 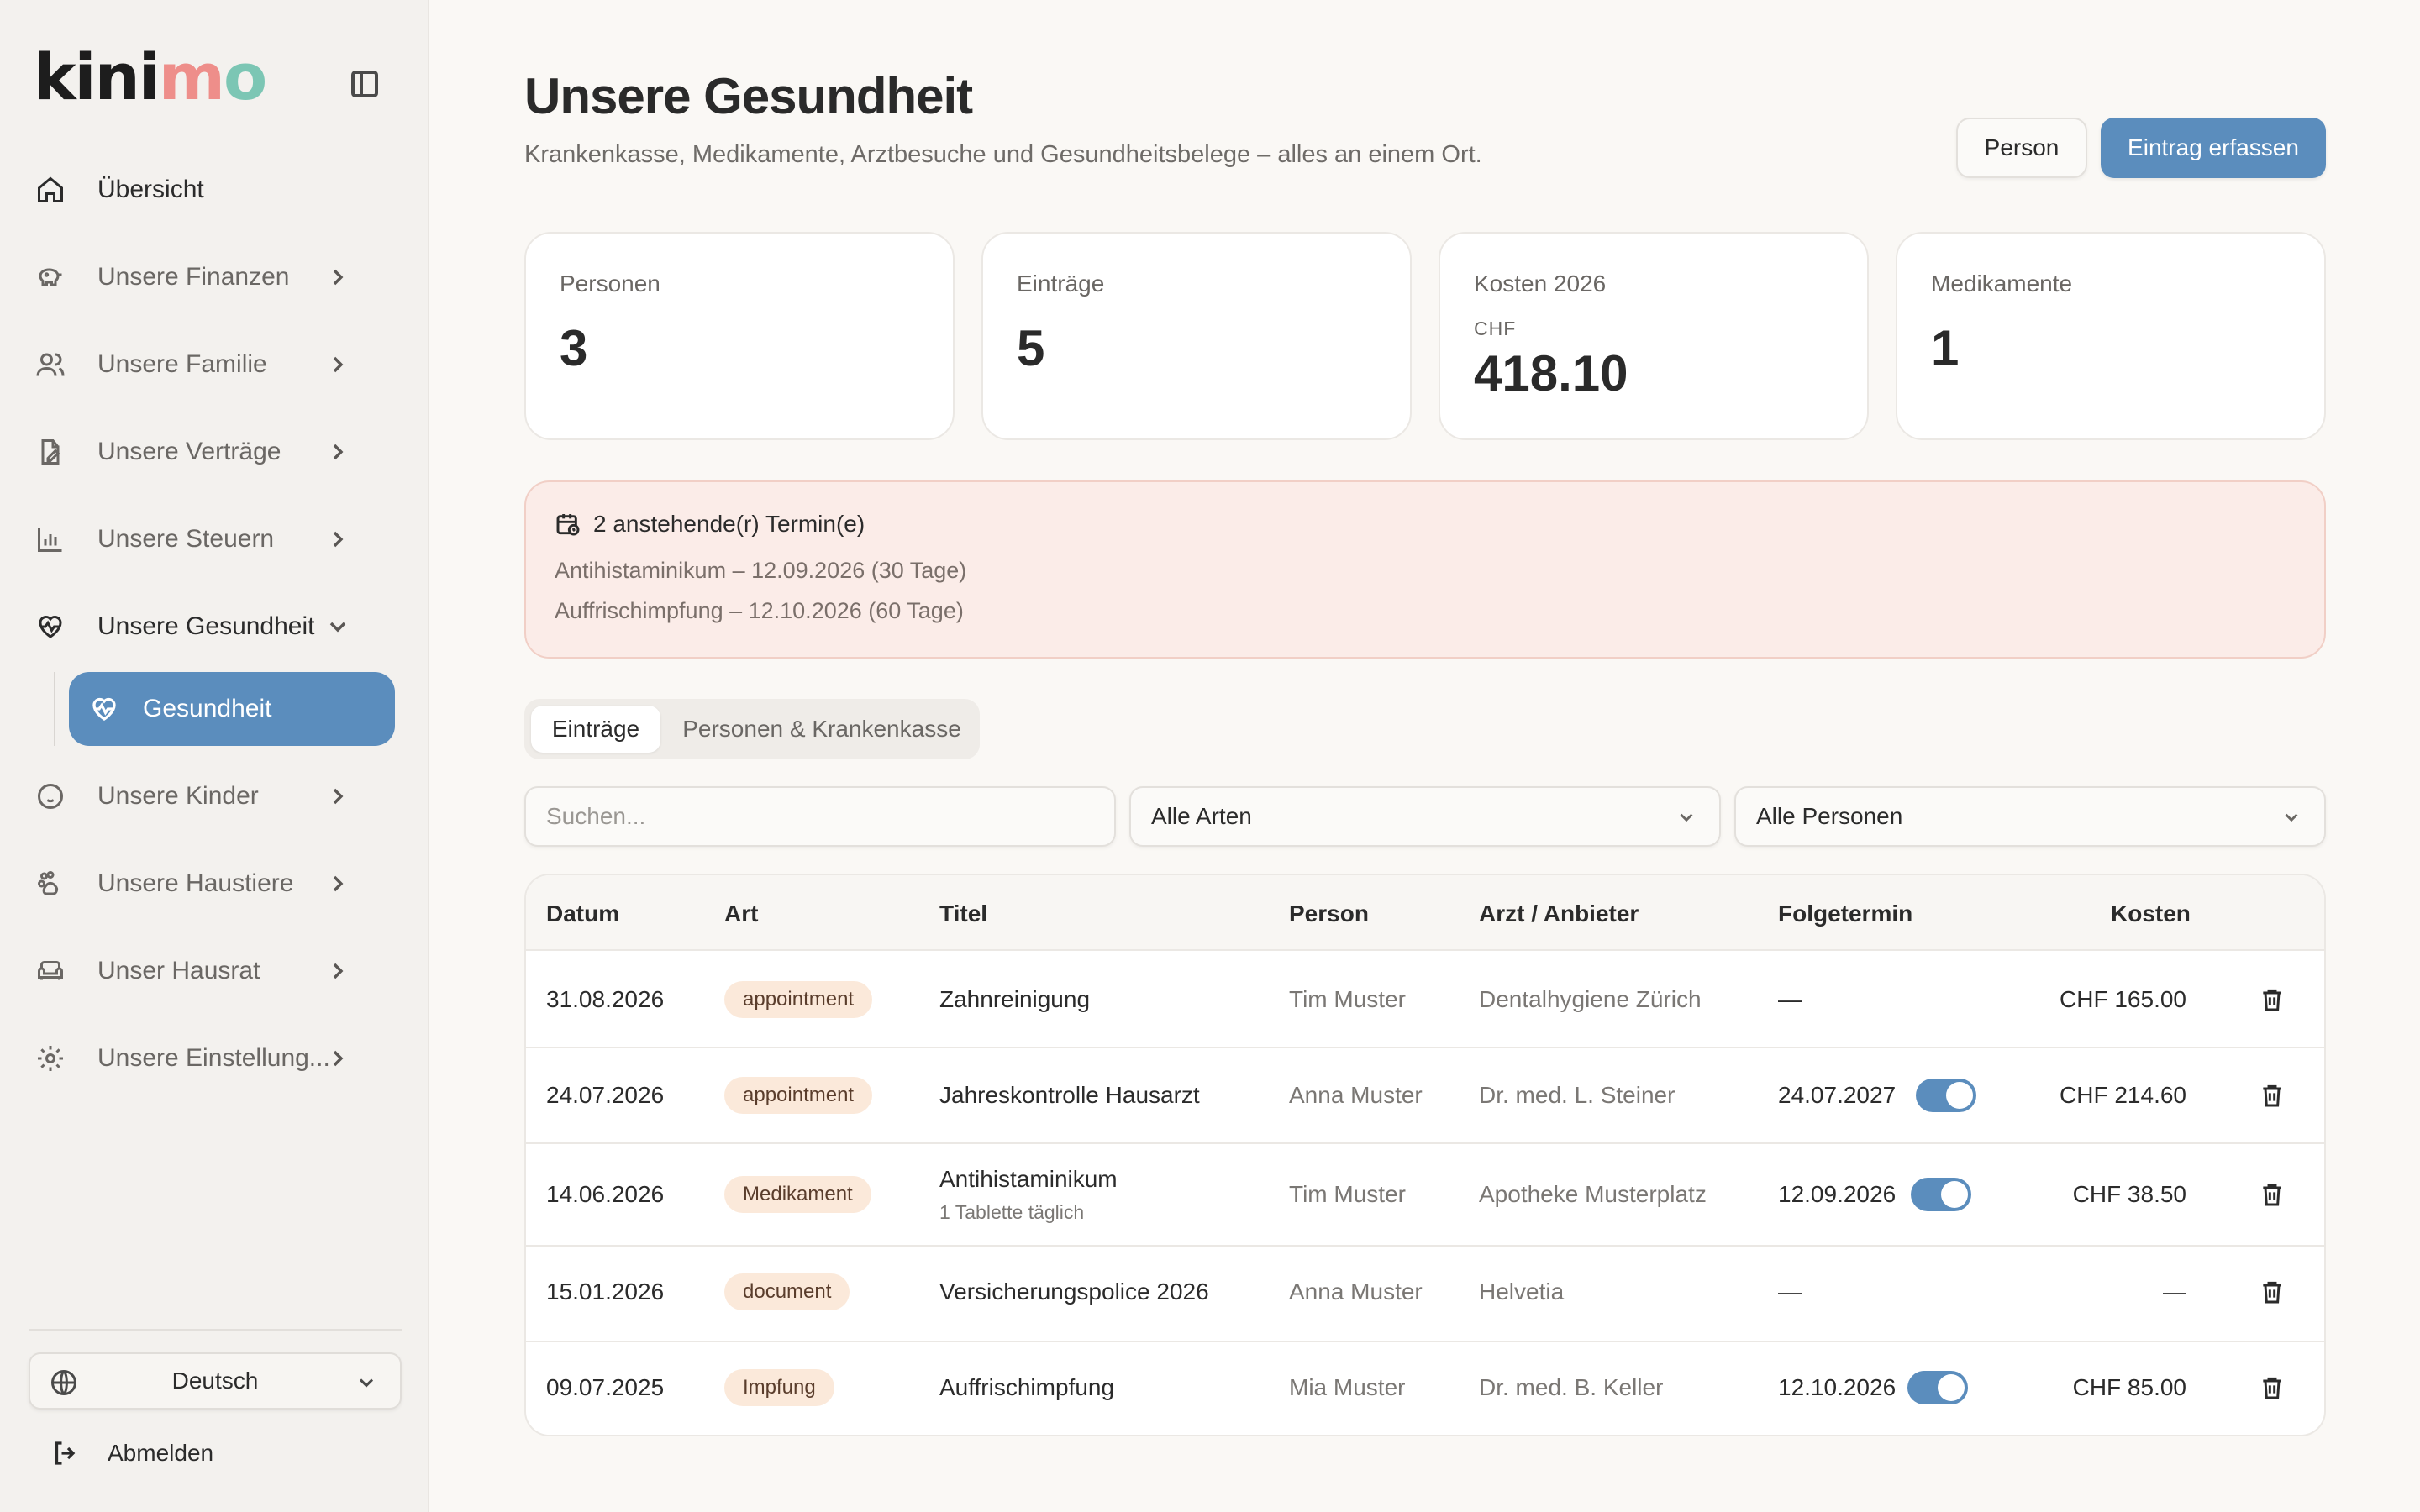 What do you see at coordinates (1522, 1291) in the screenshot?
I see `cell-provider: Helvetia` at bounding box center [1522, 1291].